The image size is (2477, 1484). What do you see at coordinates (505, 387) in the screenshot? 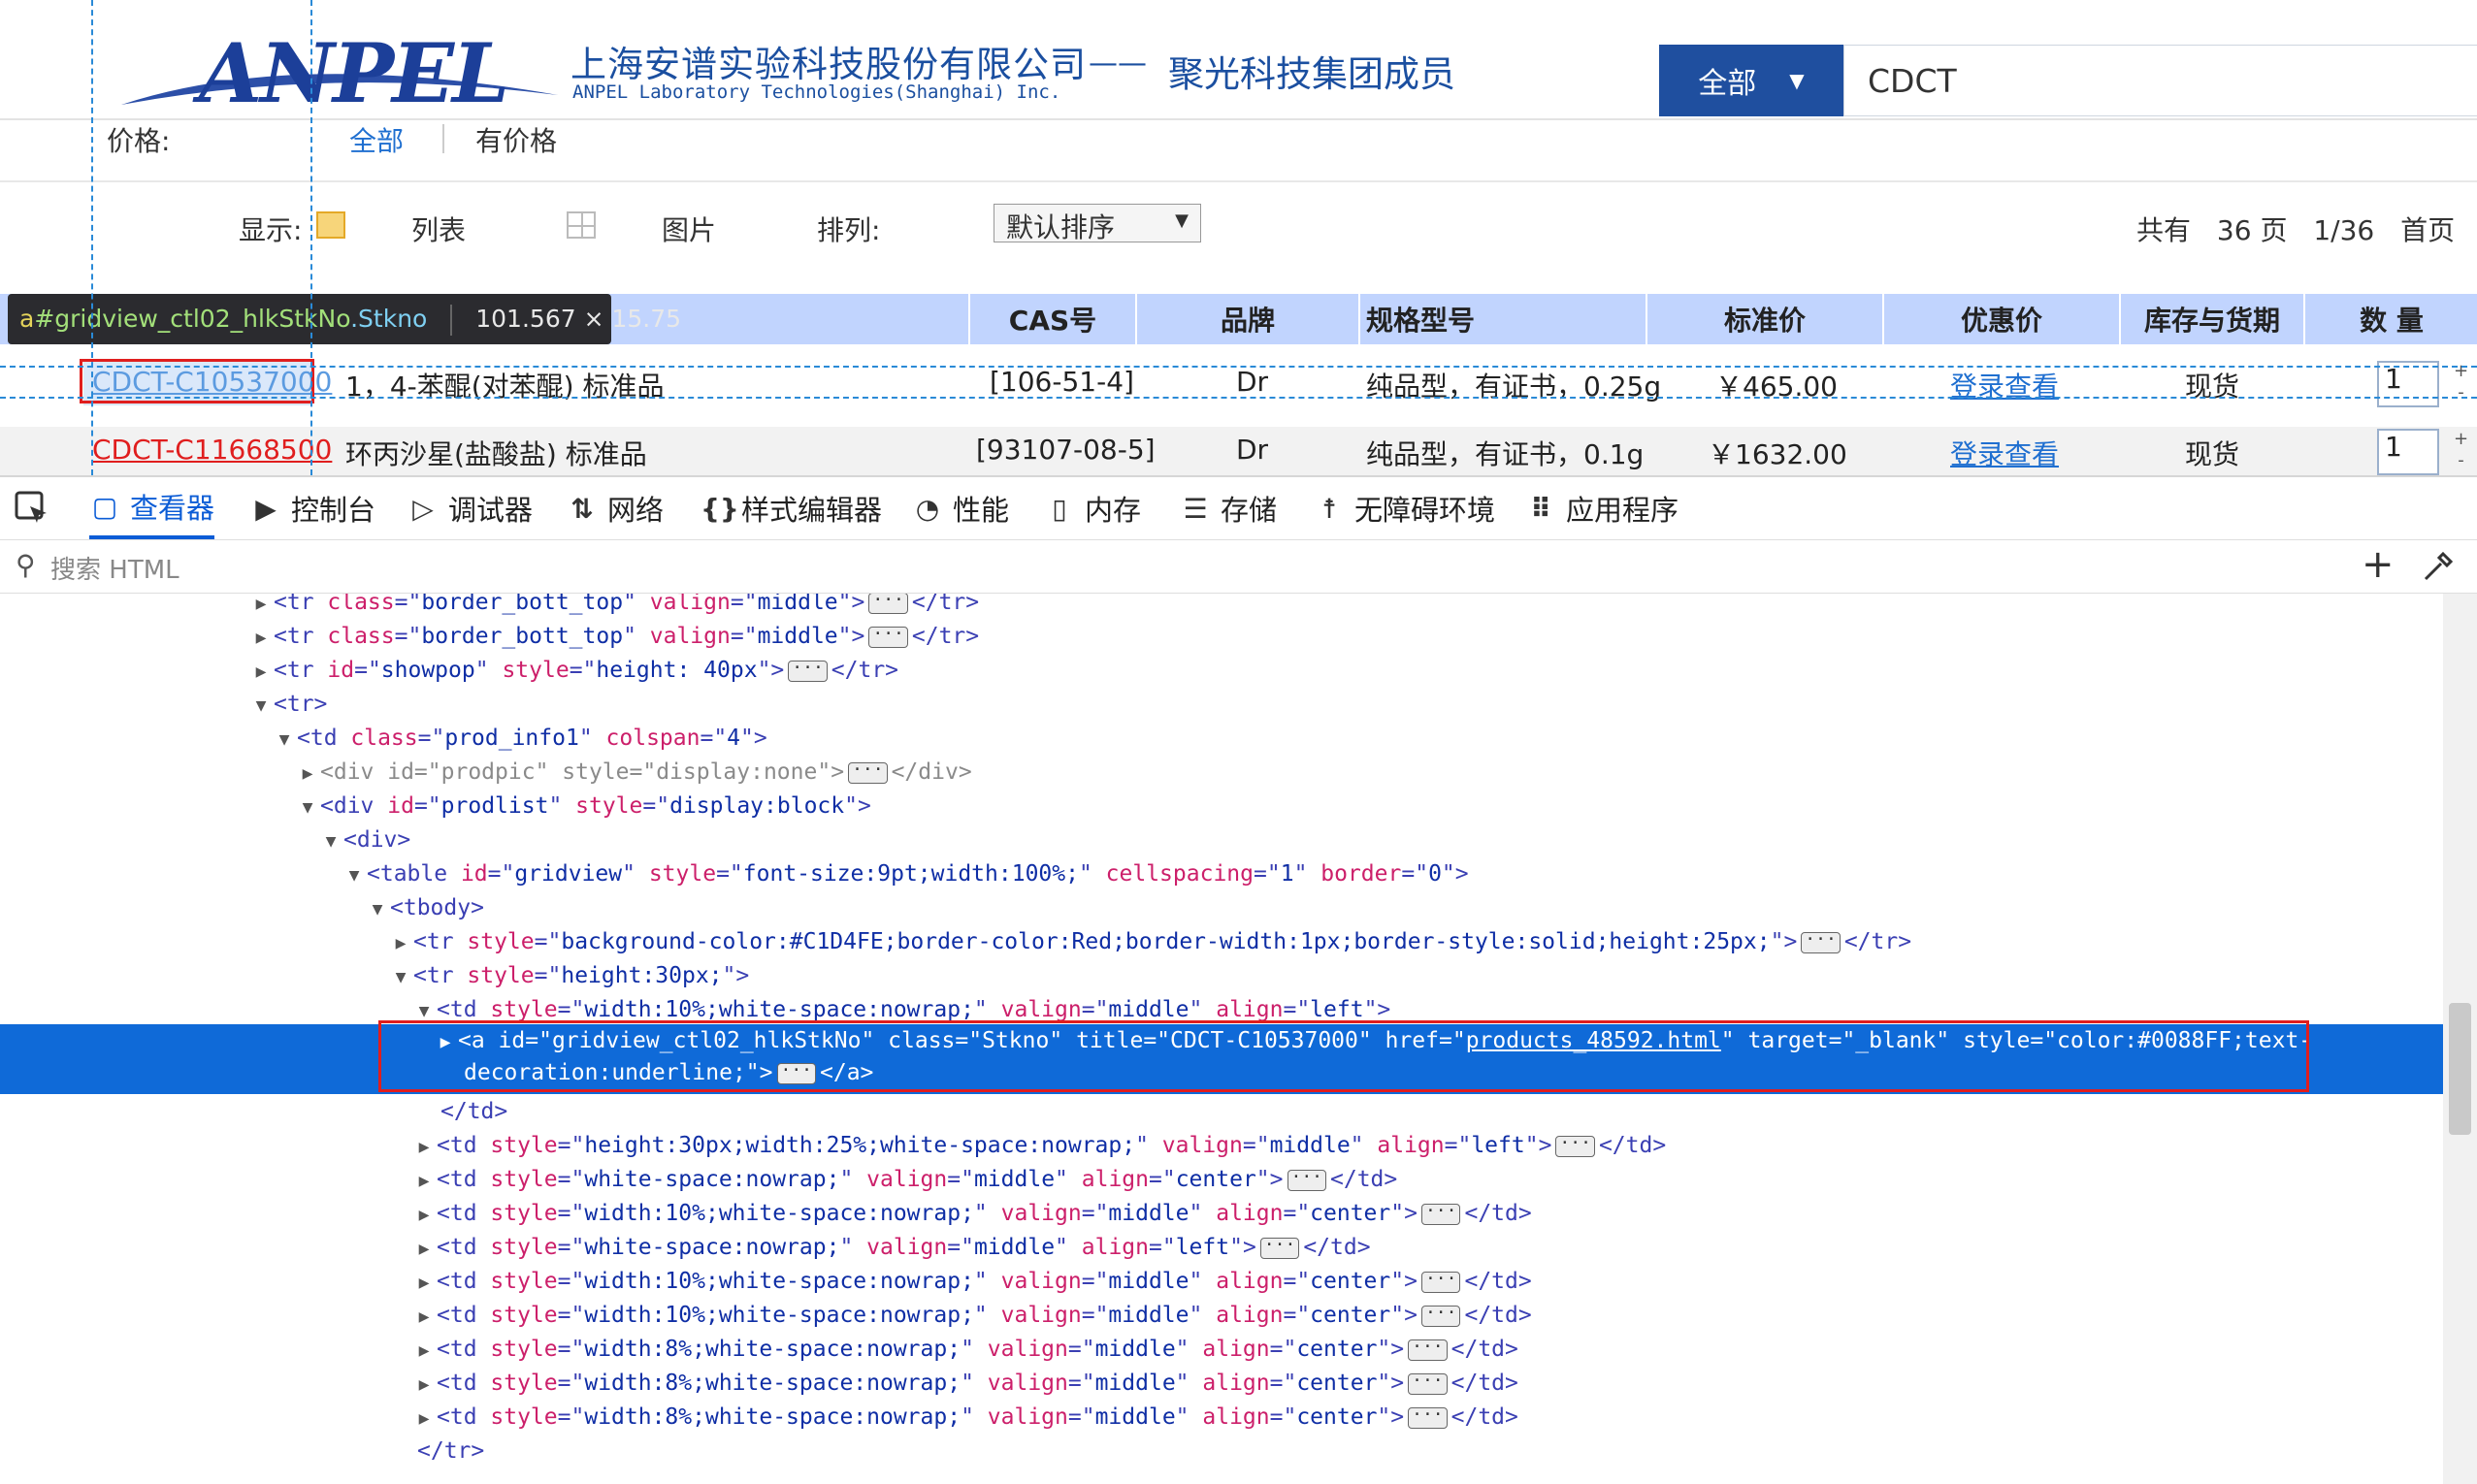
I see `product-name: 1，4-苯醌(对苯醌) 标准品` at bounding box center [505, 387].